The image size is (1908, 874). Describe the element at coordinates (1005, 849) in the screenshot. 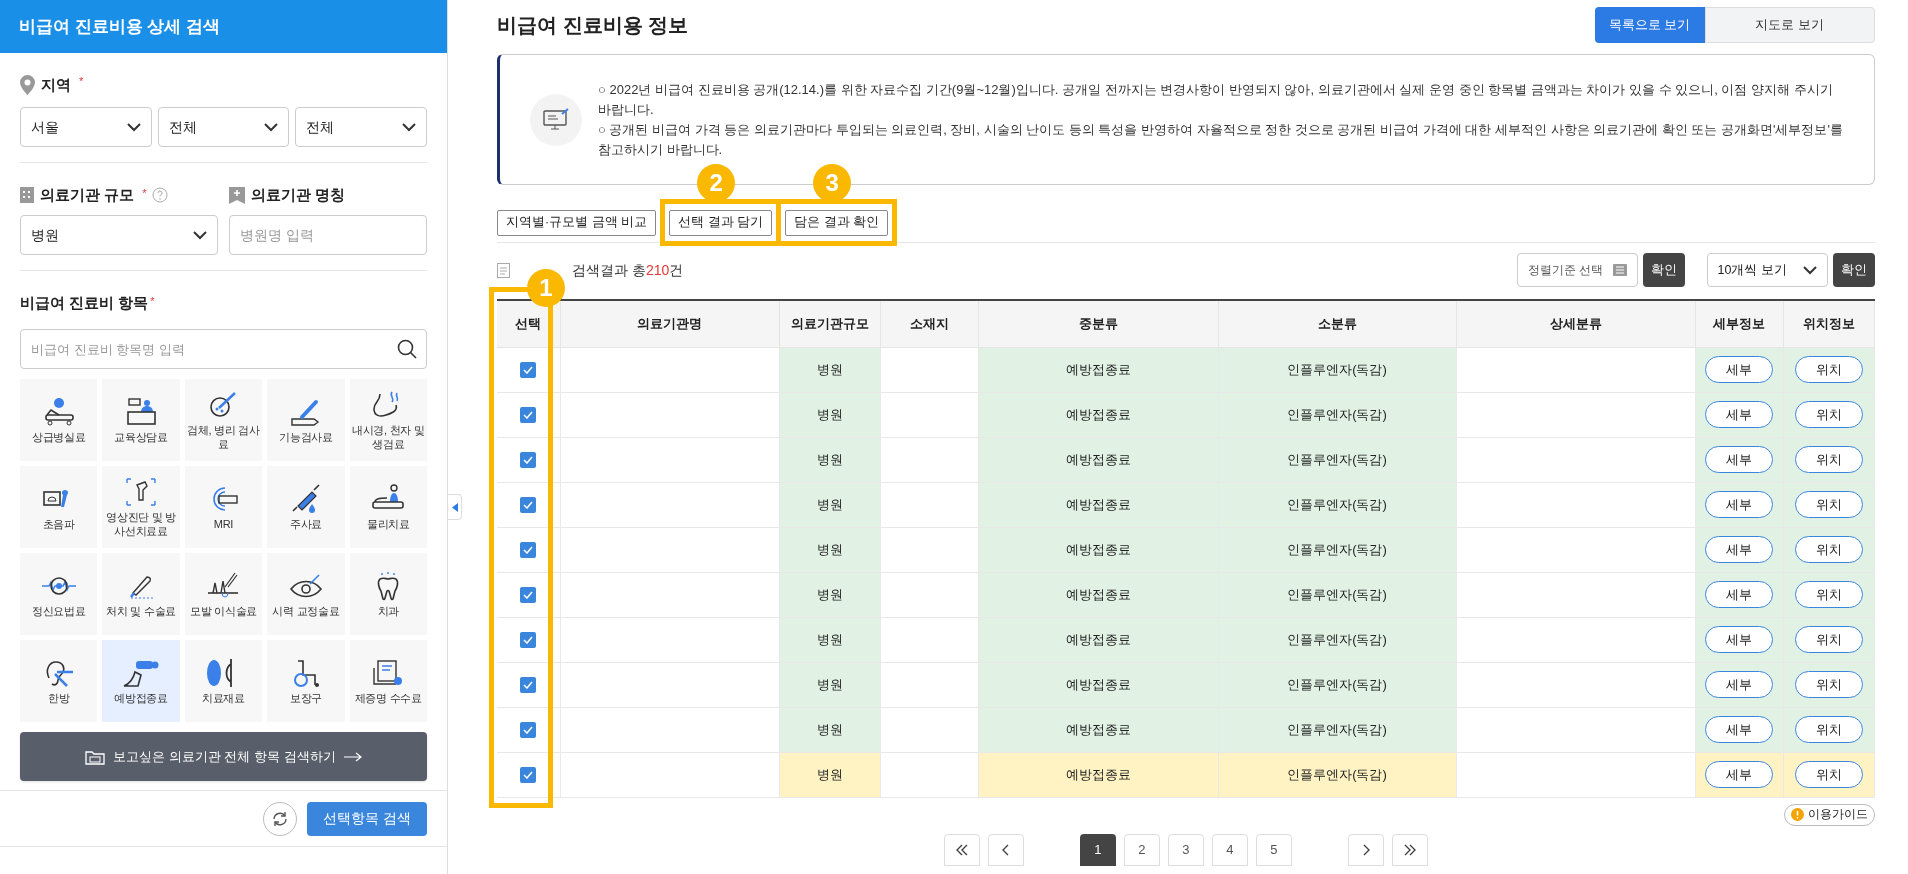

I see `previous-page-button` at that location.